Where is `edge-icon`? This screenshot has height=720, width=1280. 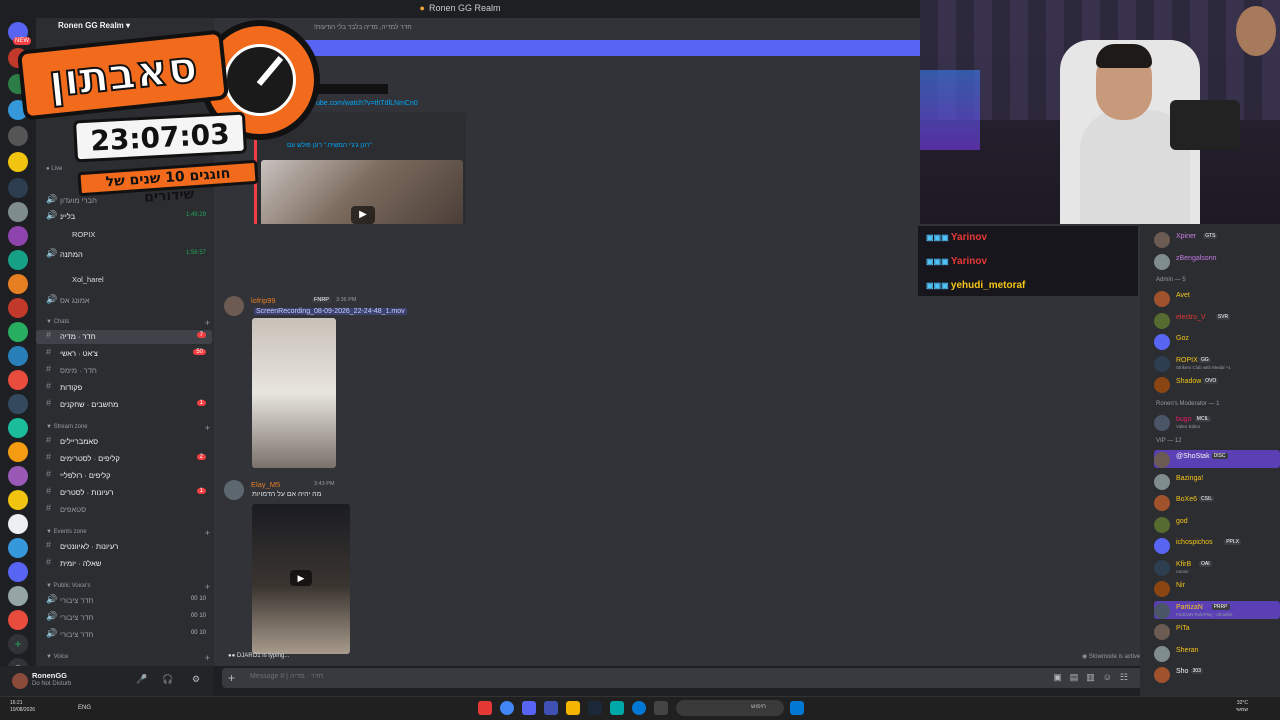
edge-icon is located at coordinates (639, 708).